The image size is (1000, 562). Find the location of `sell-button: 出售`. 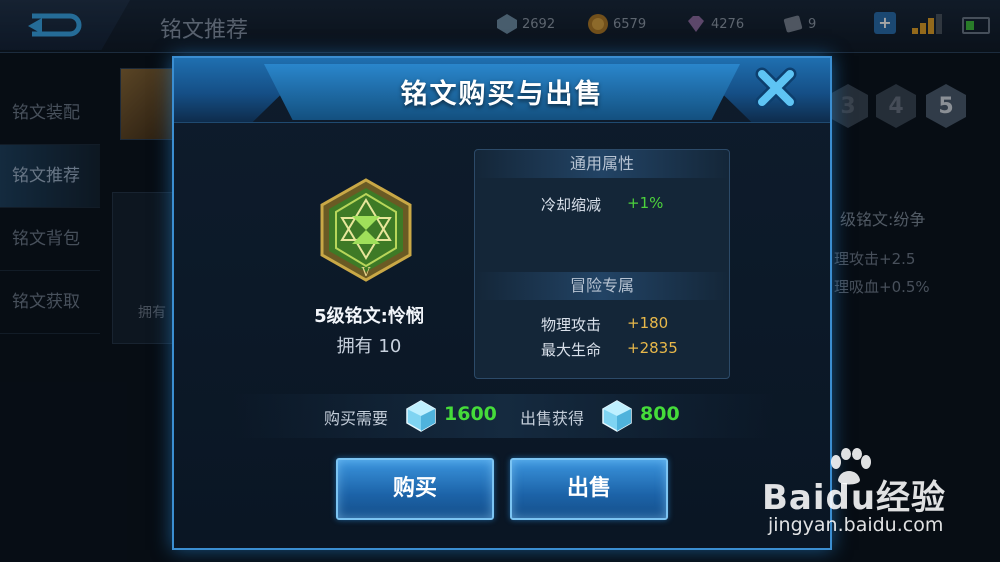

sell-button: 出售 is located at coordinates (589, 489).